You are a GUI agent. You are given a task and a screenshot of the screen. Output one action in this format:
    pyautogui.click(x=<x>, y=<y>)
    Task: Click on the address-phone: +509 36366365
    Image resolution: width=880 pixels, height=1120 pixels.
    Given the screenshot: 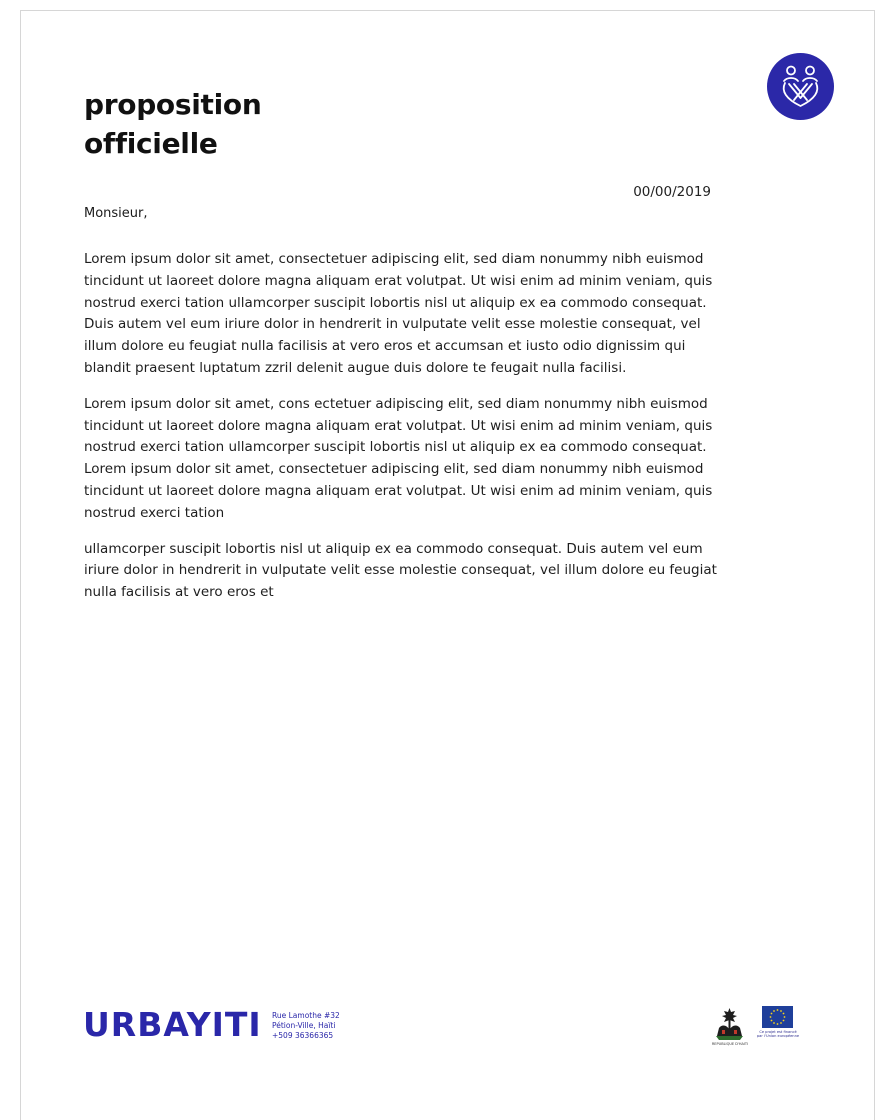 What is the action you would take?
    pyautogui.click(x=303, y=1035)
    